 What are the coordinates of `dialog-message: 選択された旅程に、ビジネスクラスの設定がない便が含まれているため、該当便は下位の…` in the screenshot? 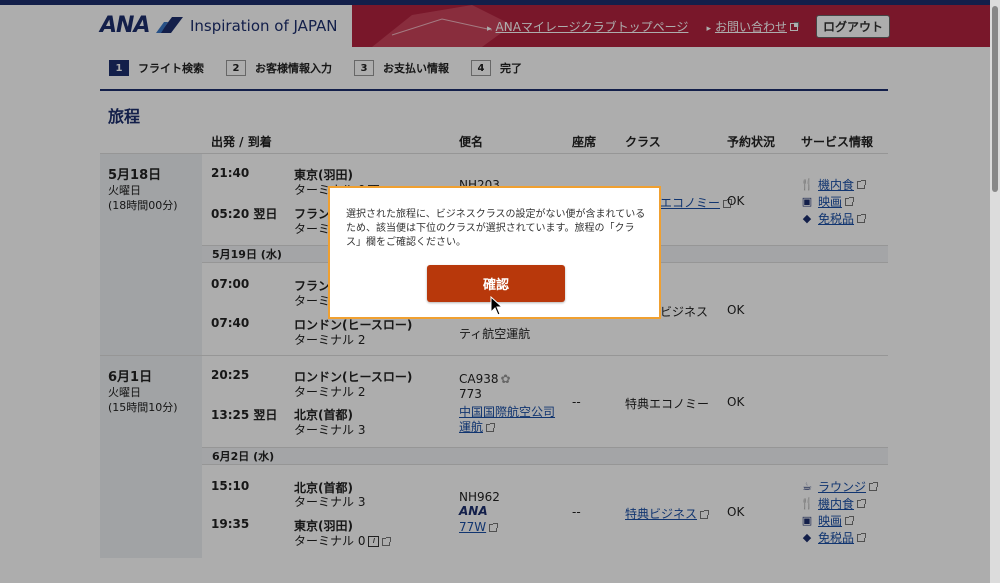 It's located at (496, 228).